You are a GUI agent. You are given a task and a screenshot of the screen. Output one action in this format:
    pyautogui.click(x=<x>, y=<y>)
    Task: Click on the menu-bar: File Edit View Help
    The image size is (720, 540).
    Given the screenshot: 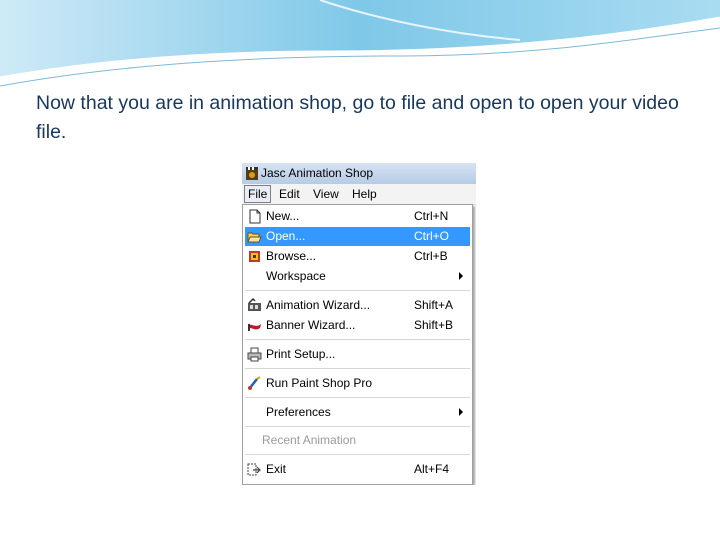 What is the action you would take?
    pyautogui.click(x=359, y=194)
    